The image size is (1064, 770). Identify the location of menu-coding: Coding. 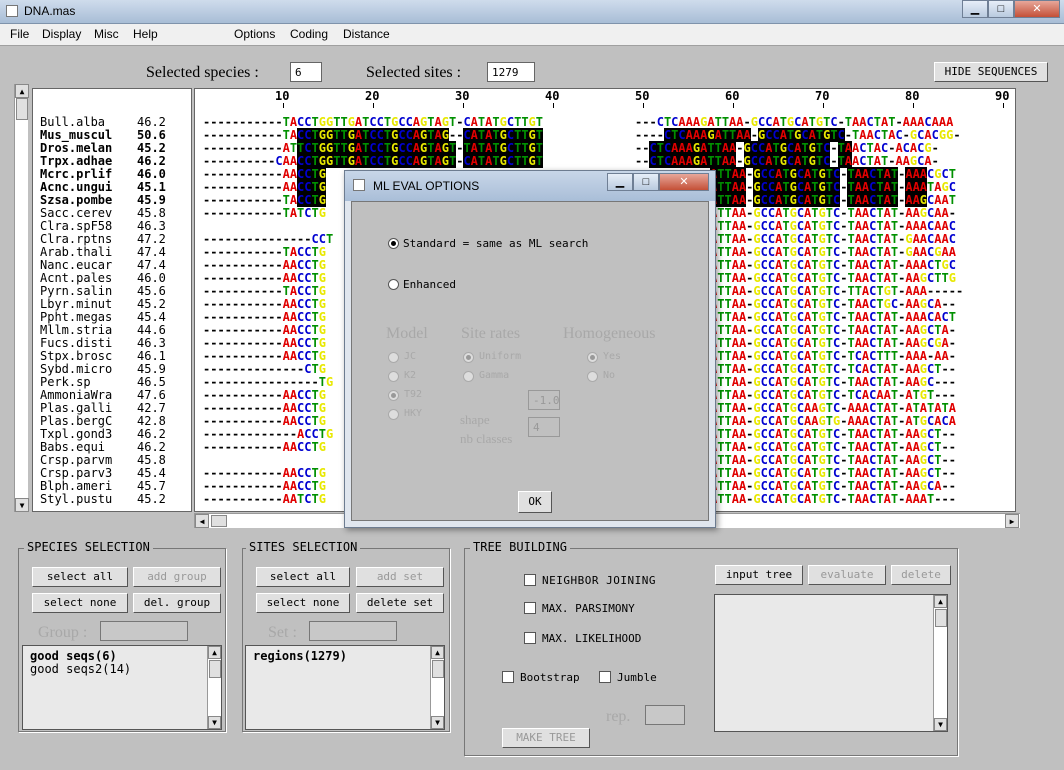
(309, 34).